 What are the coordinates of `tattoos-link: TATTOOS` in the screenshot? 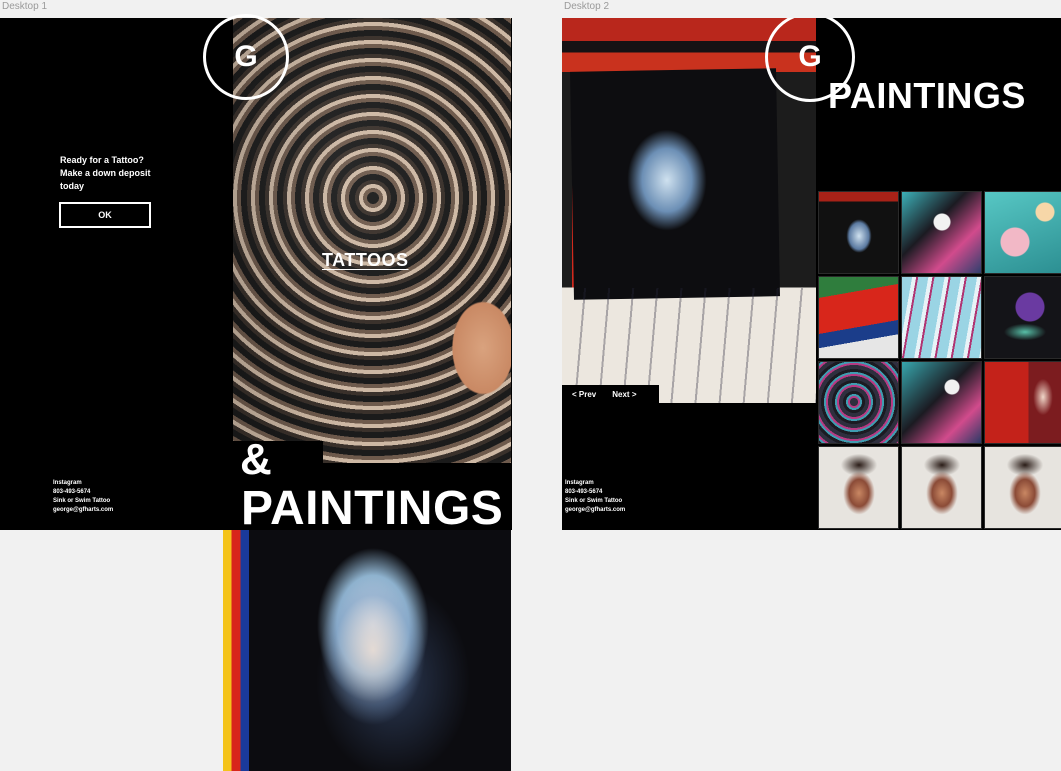 It's located at (365, 260).